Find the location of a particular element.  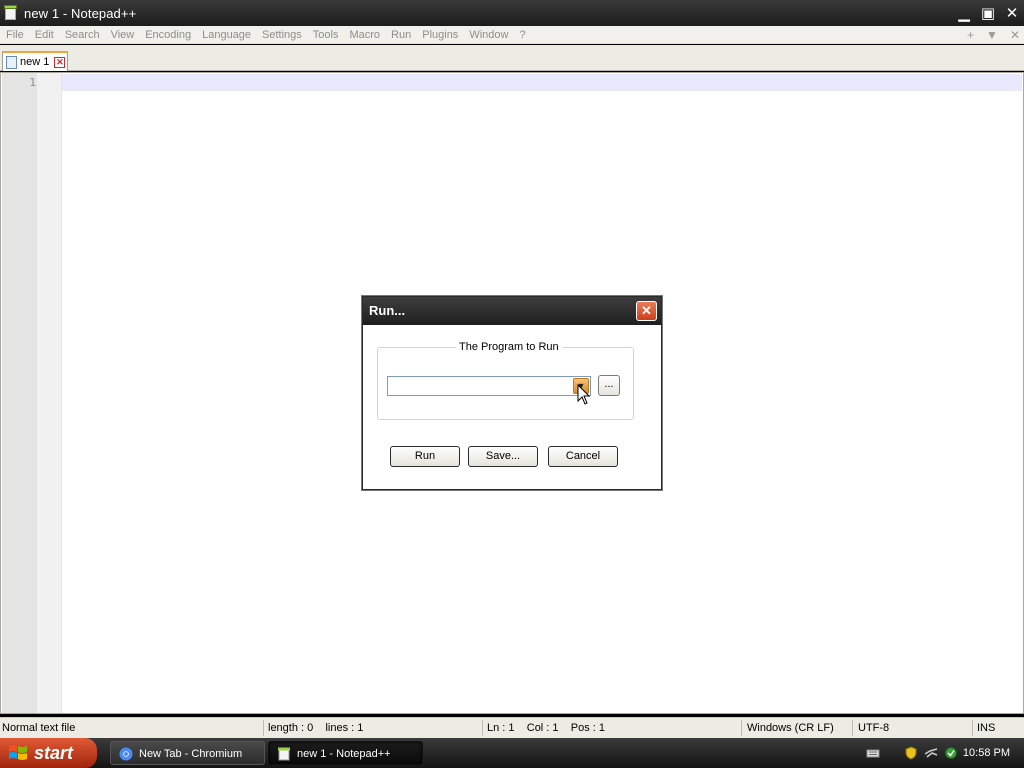

status-file-type: Normal text file is located at coordinates (39, 728).